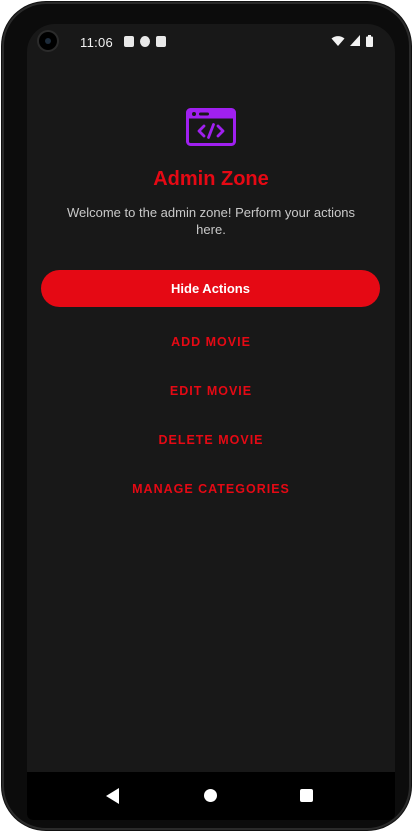  I want to click on navigation-bar, so click(211, 796).